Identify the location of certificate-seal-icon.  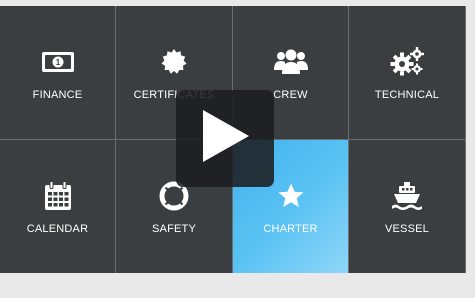
(174, 62).